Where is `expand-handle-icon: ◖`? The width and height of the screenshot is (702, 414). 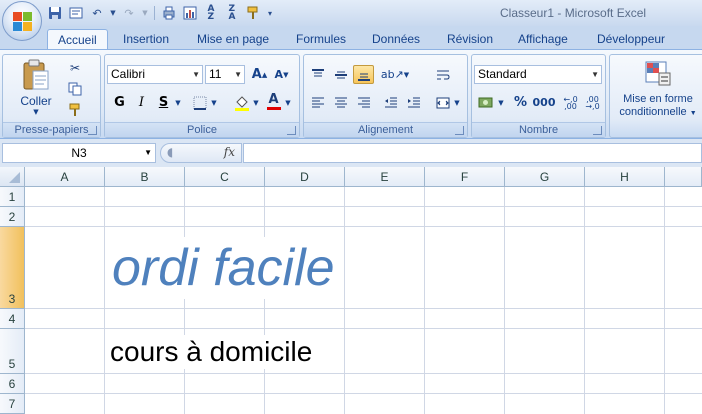
expand-handle-icon: ◖ is located at coordinates (170, 152).